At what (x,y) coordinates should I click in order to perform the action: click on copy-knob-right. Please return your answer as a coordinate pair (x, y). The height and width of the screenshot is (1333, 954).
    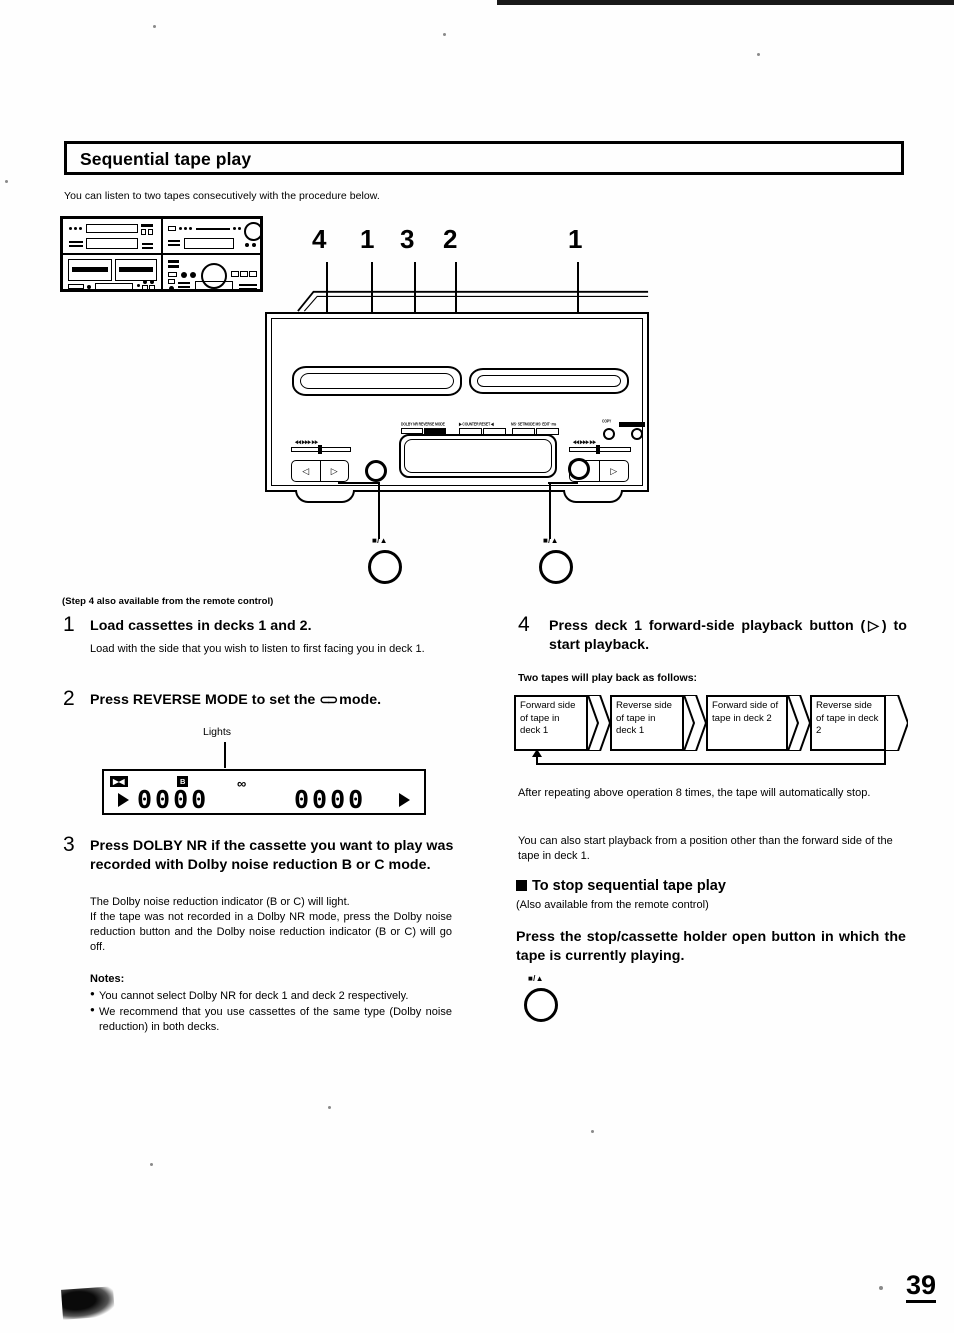
    Looking at the image, I should click on (637, 434).